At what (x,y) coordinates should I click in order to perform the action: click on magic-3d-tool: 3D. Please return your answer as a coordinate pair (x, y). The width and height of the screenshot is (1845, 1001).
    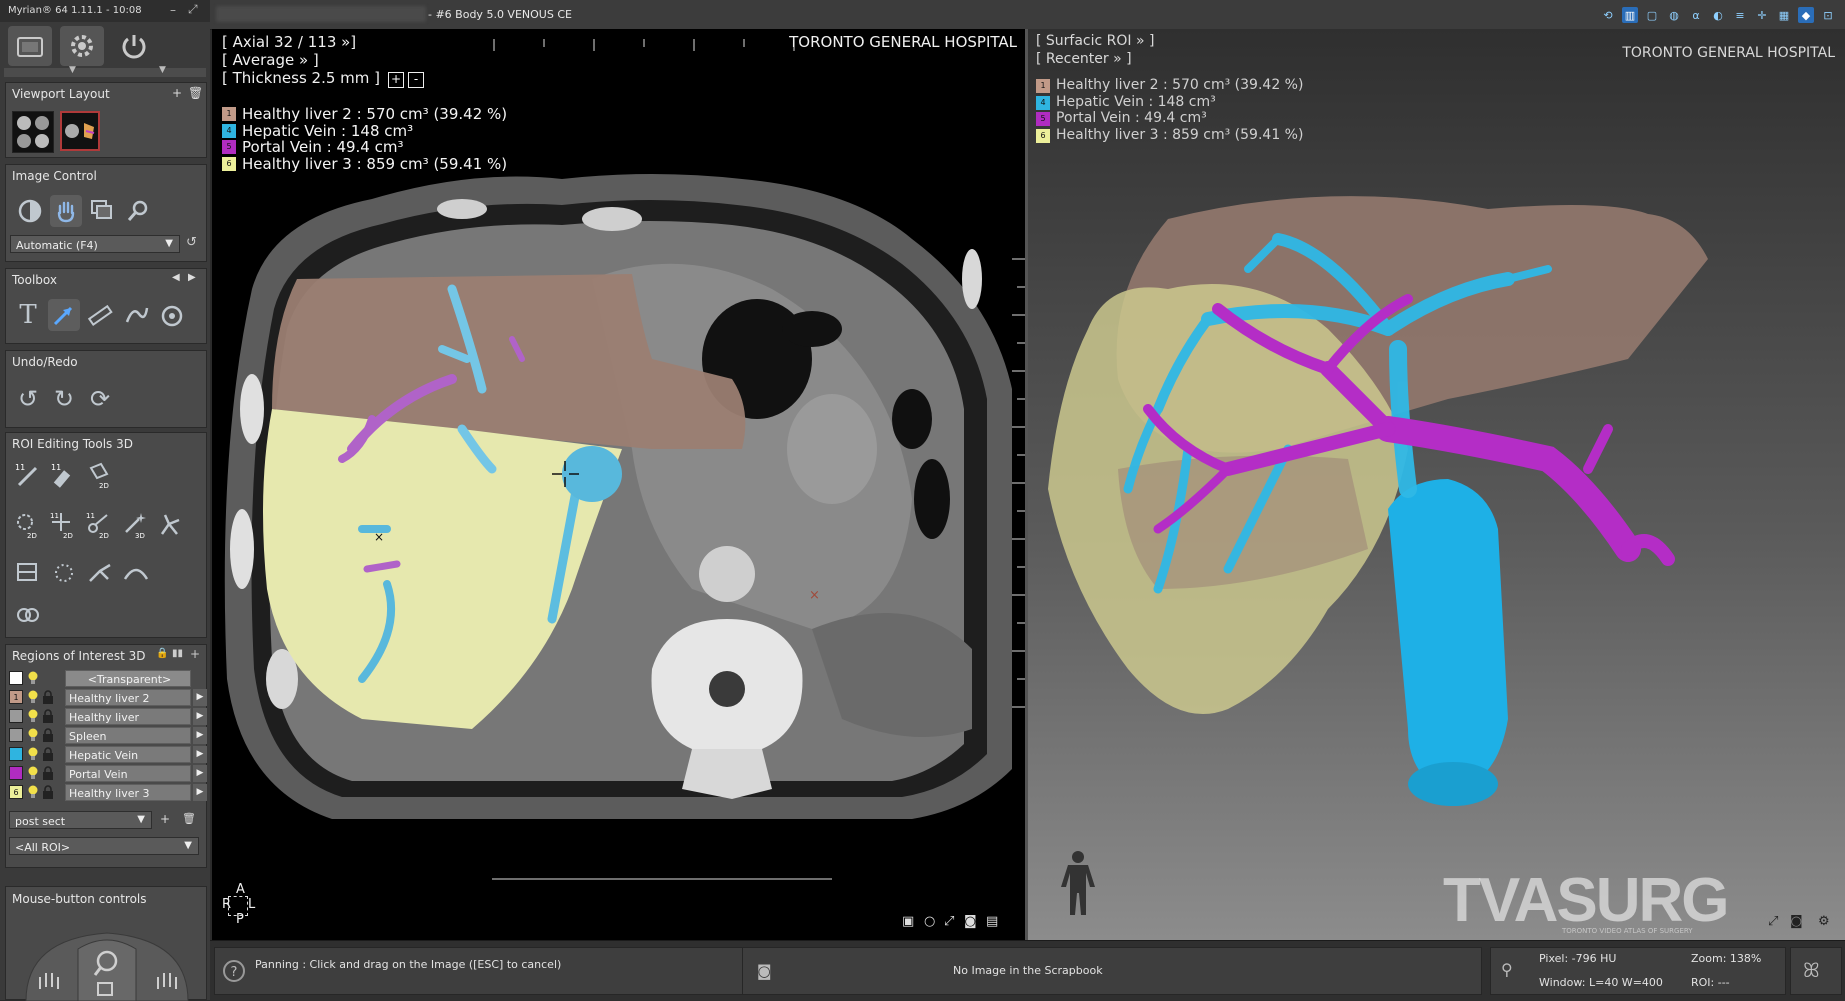
    Looking at the image, I should click on (136, 525).